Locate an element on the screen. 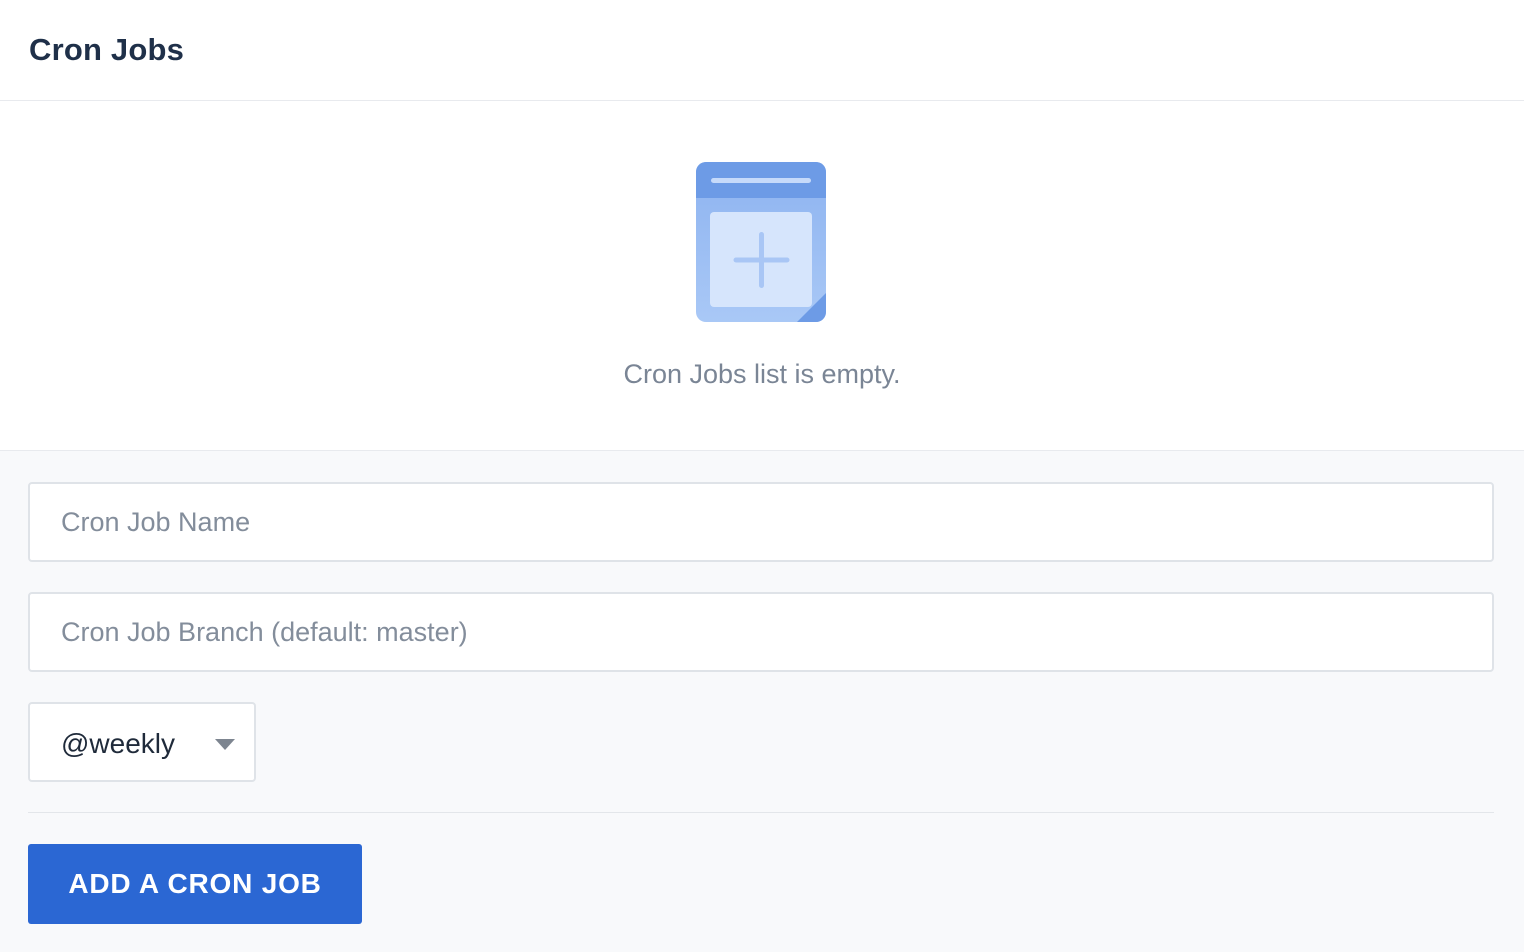  schedule-selected-value: @weekly is located at coordinates (118, 743).